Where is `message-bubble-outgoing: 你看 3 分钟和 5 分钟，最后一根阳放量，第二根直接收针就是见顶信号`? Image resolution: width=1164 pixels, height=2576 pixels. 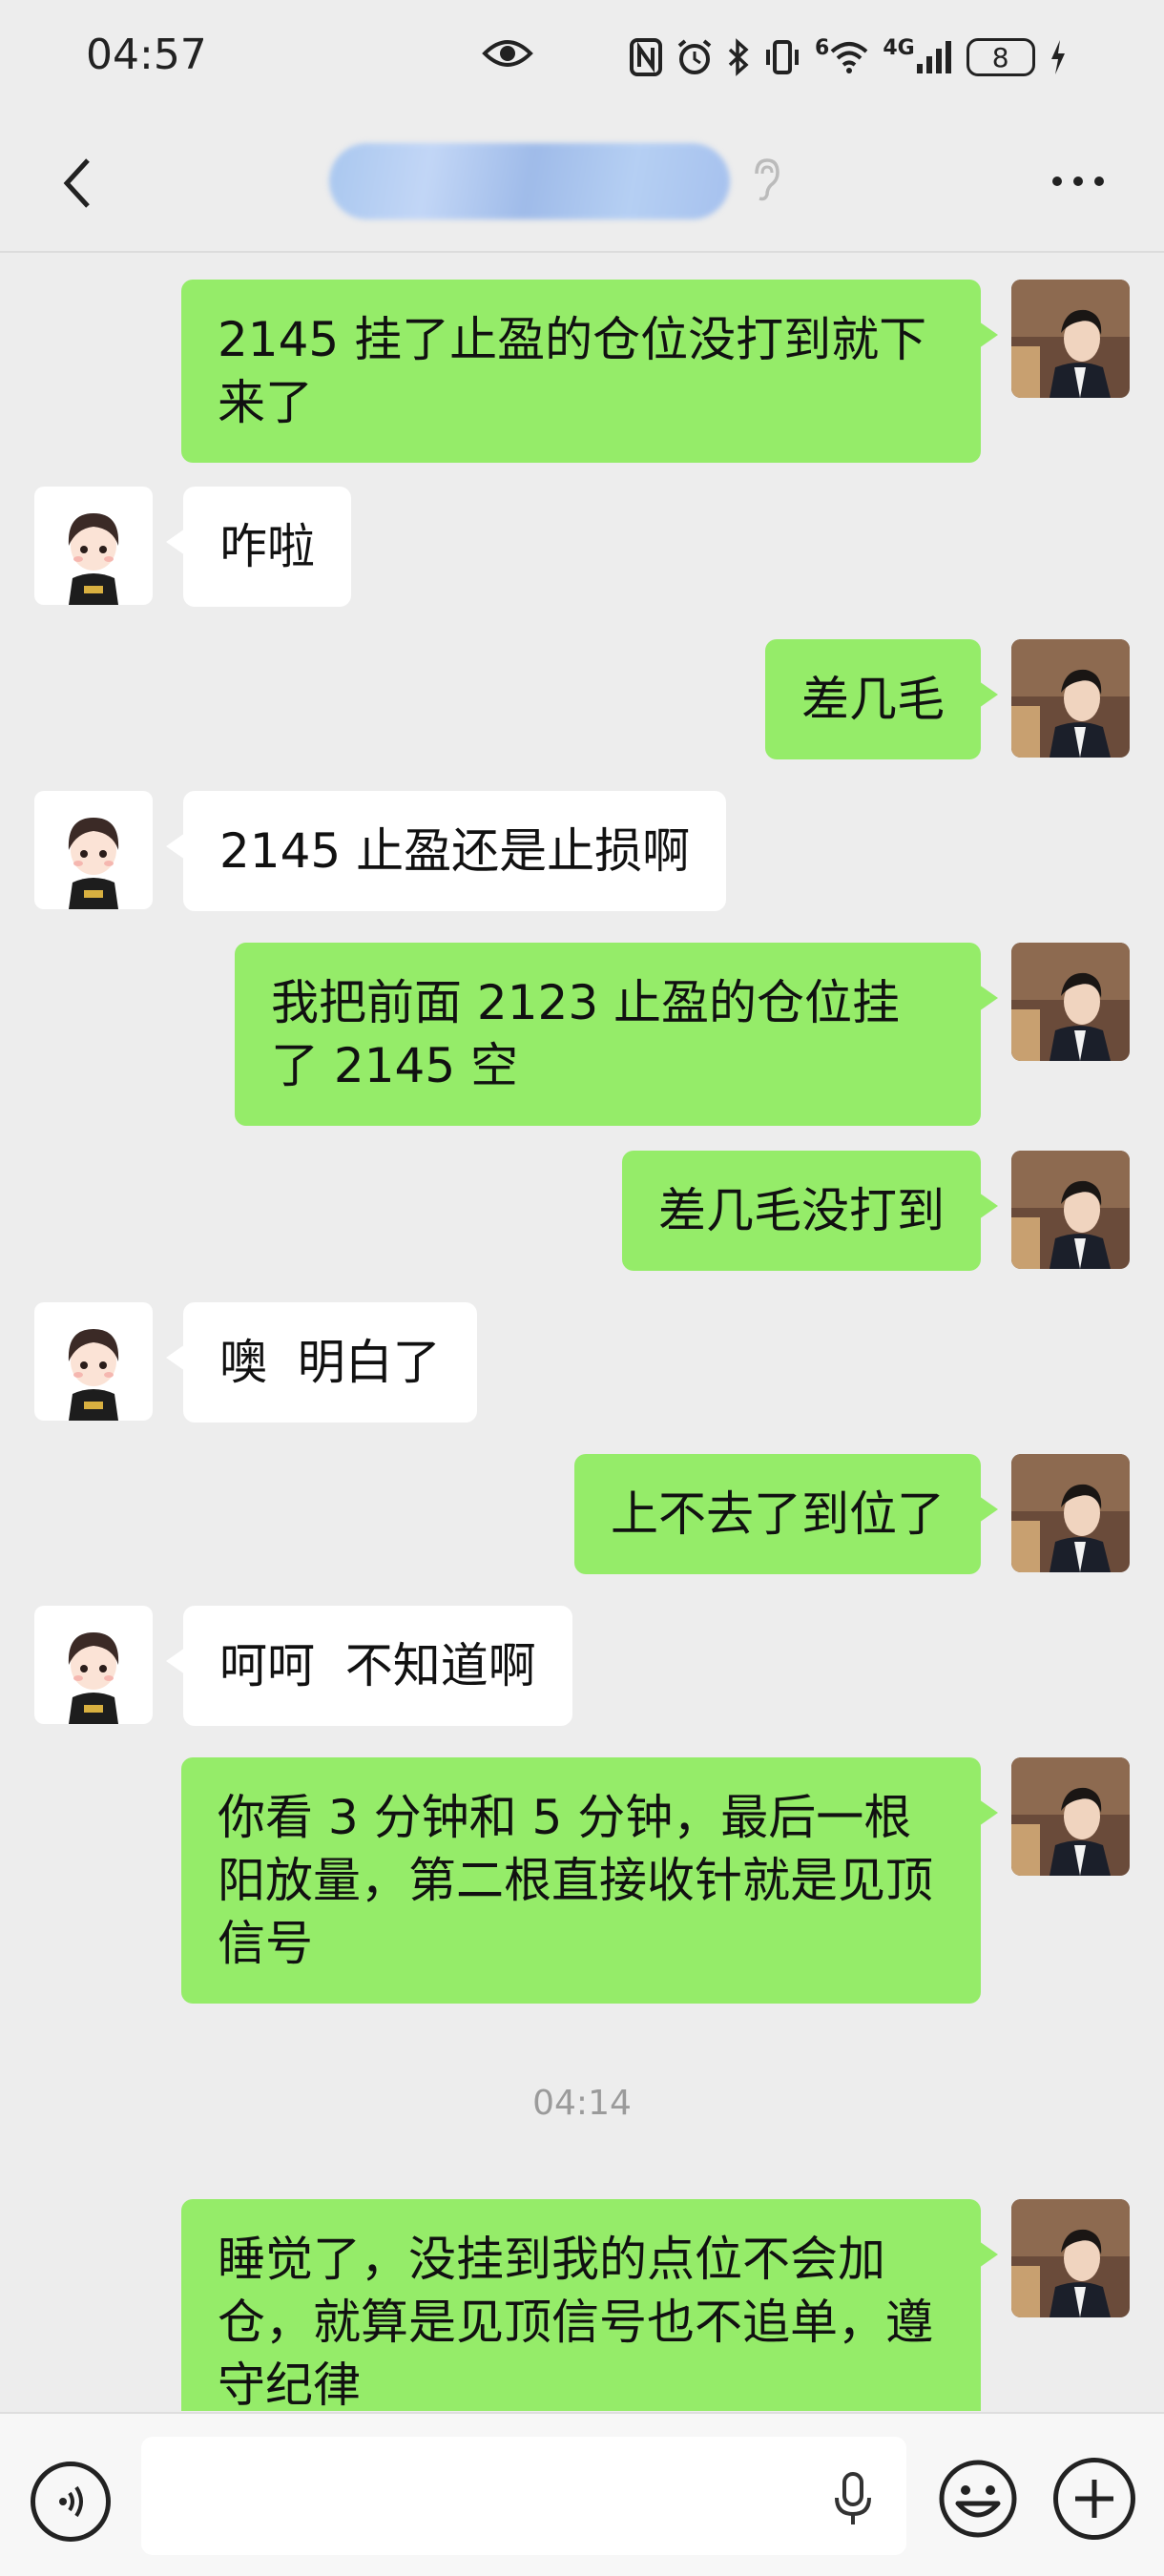
message-bubble-outgoing: 你看 3 分钟和 5 分钟，最后一根阳放量，第二根直接收针就是见顶信号 is located at coordinates (589, 1880).